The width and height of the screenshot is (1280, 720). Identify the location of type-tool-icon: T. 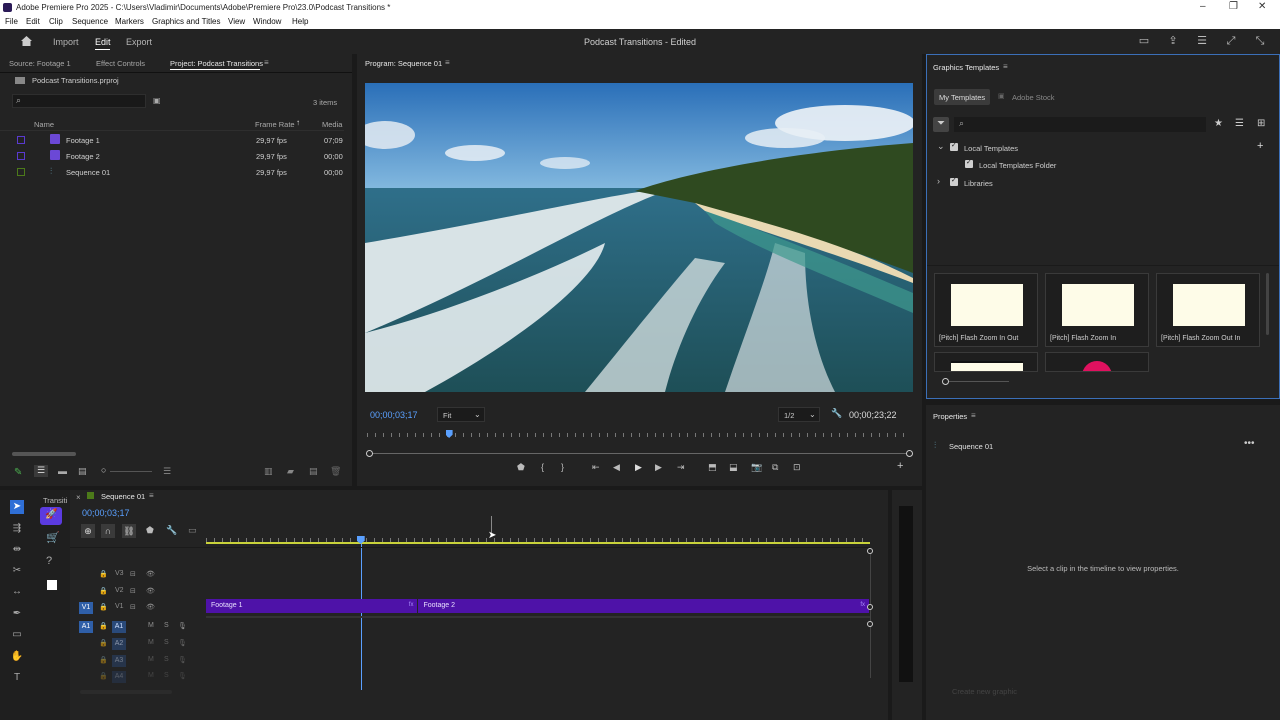
(17, 678).